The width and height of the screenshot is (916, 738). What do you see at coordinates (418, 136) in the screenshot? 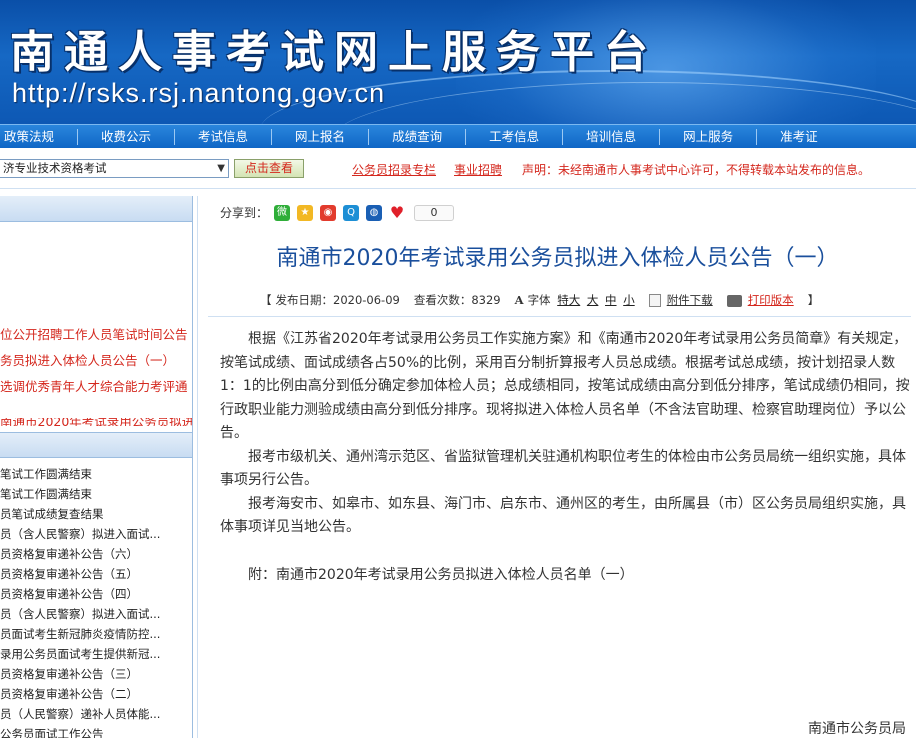
I see `nav-item-scores: 成绩查询` at bounding box center [418, 136].